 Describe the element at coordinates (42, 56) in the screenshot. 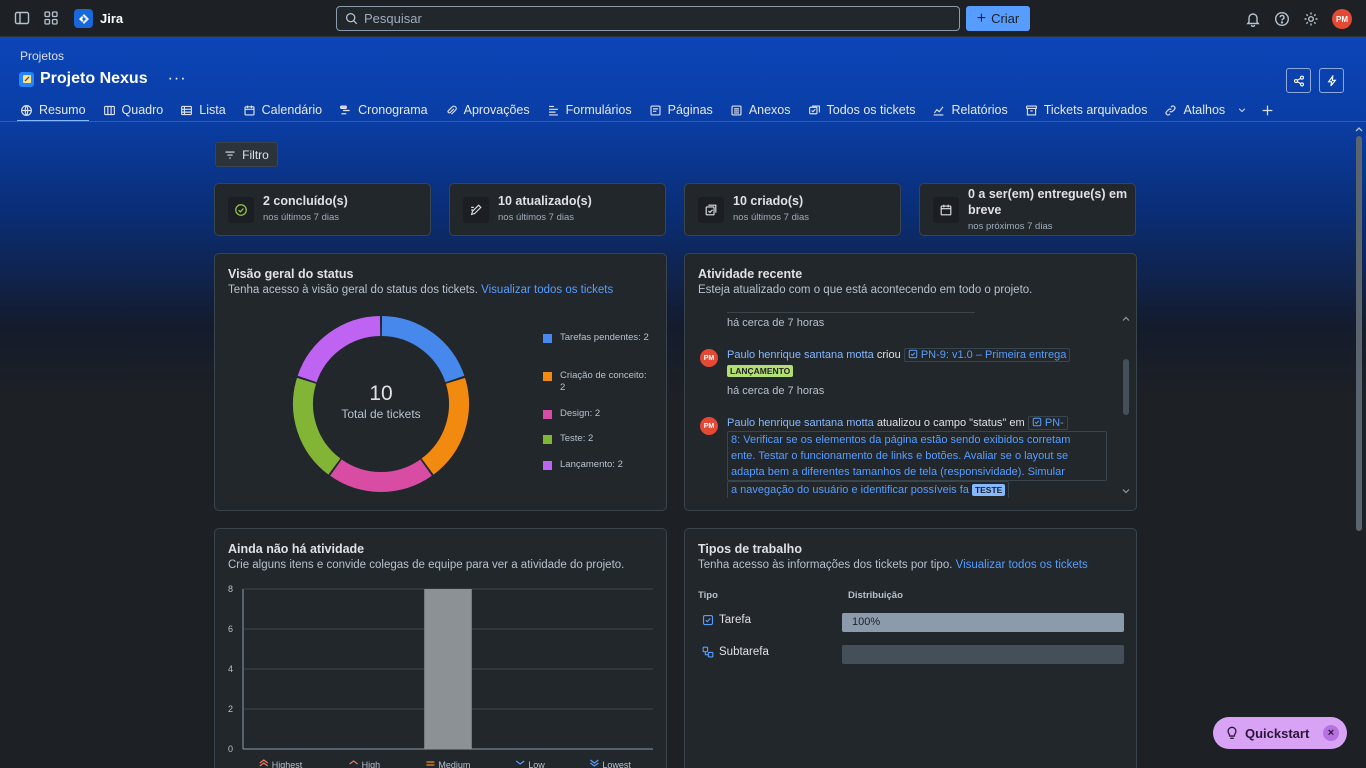

I see `breadcrumb: Projetos` at that location.